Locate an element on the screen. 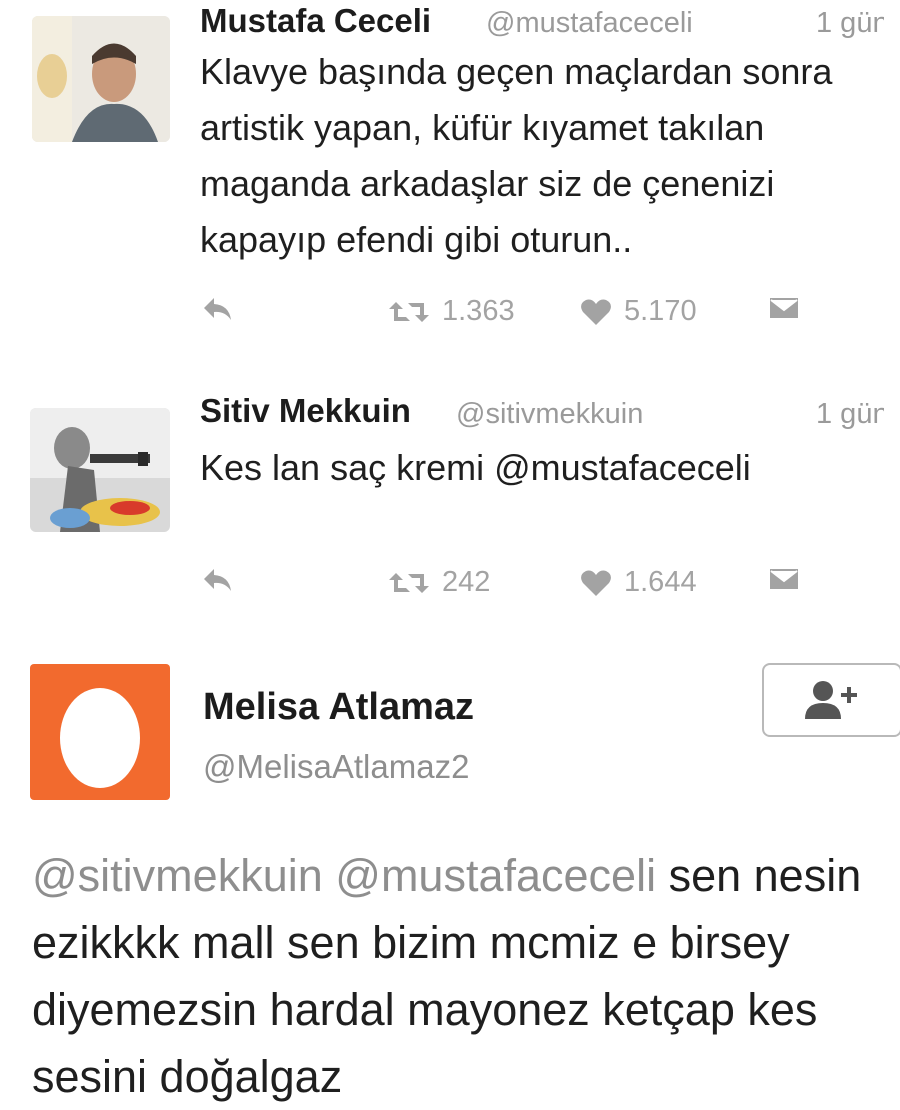  tweet-actions: 1.363 5.170 is located at coordinates (450, 315).